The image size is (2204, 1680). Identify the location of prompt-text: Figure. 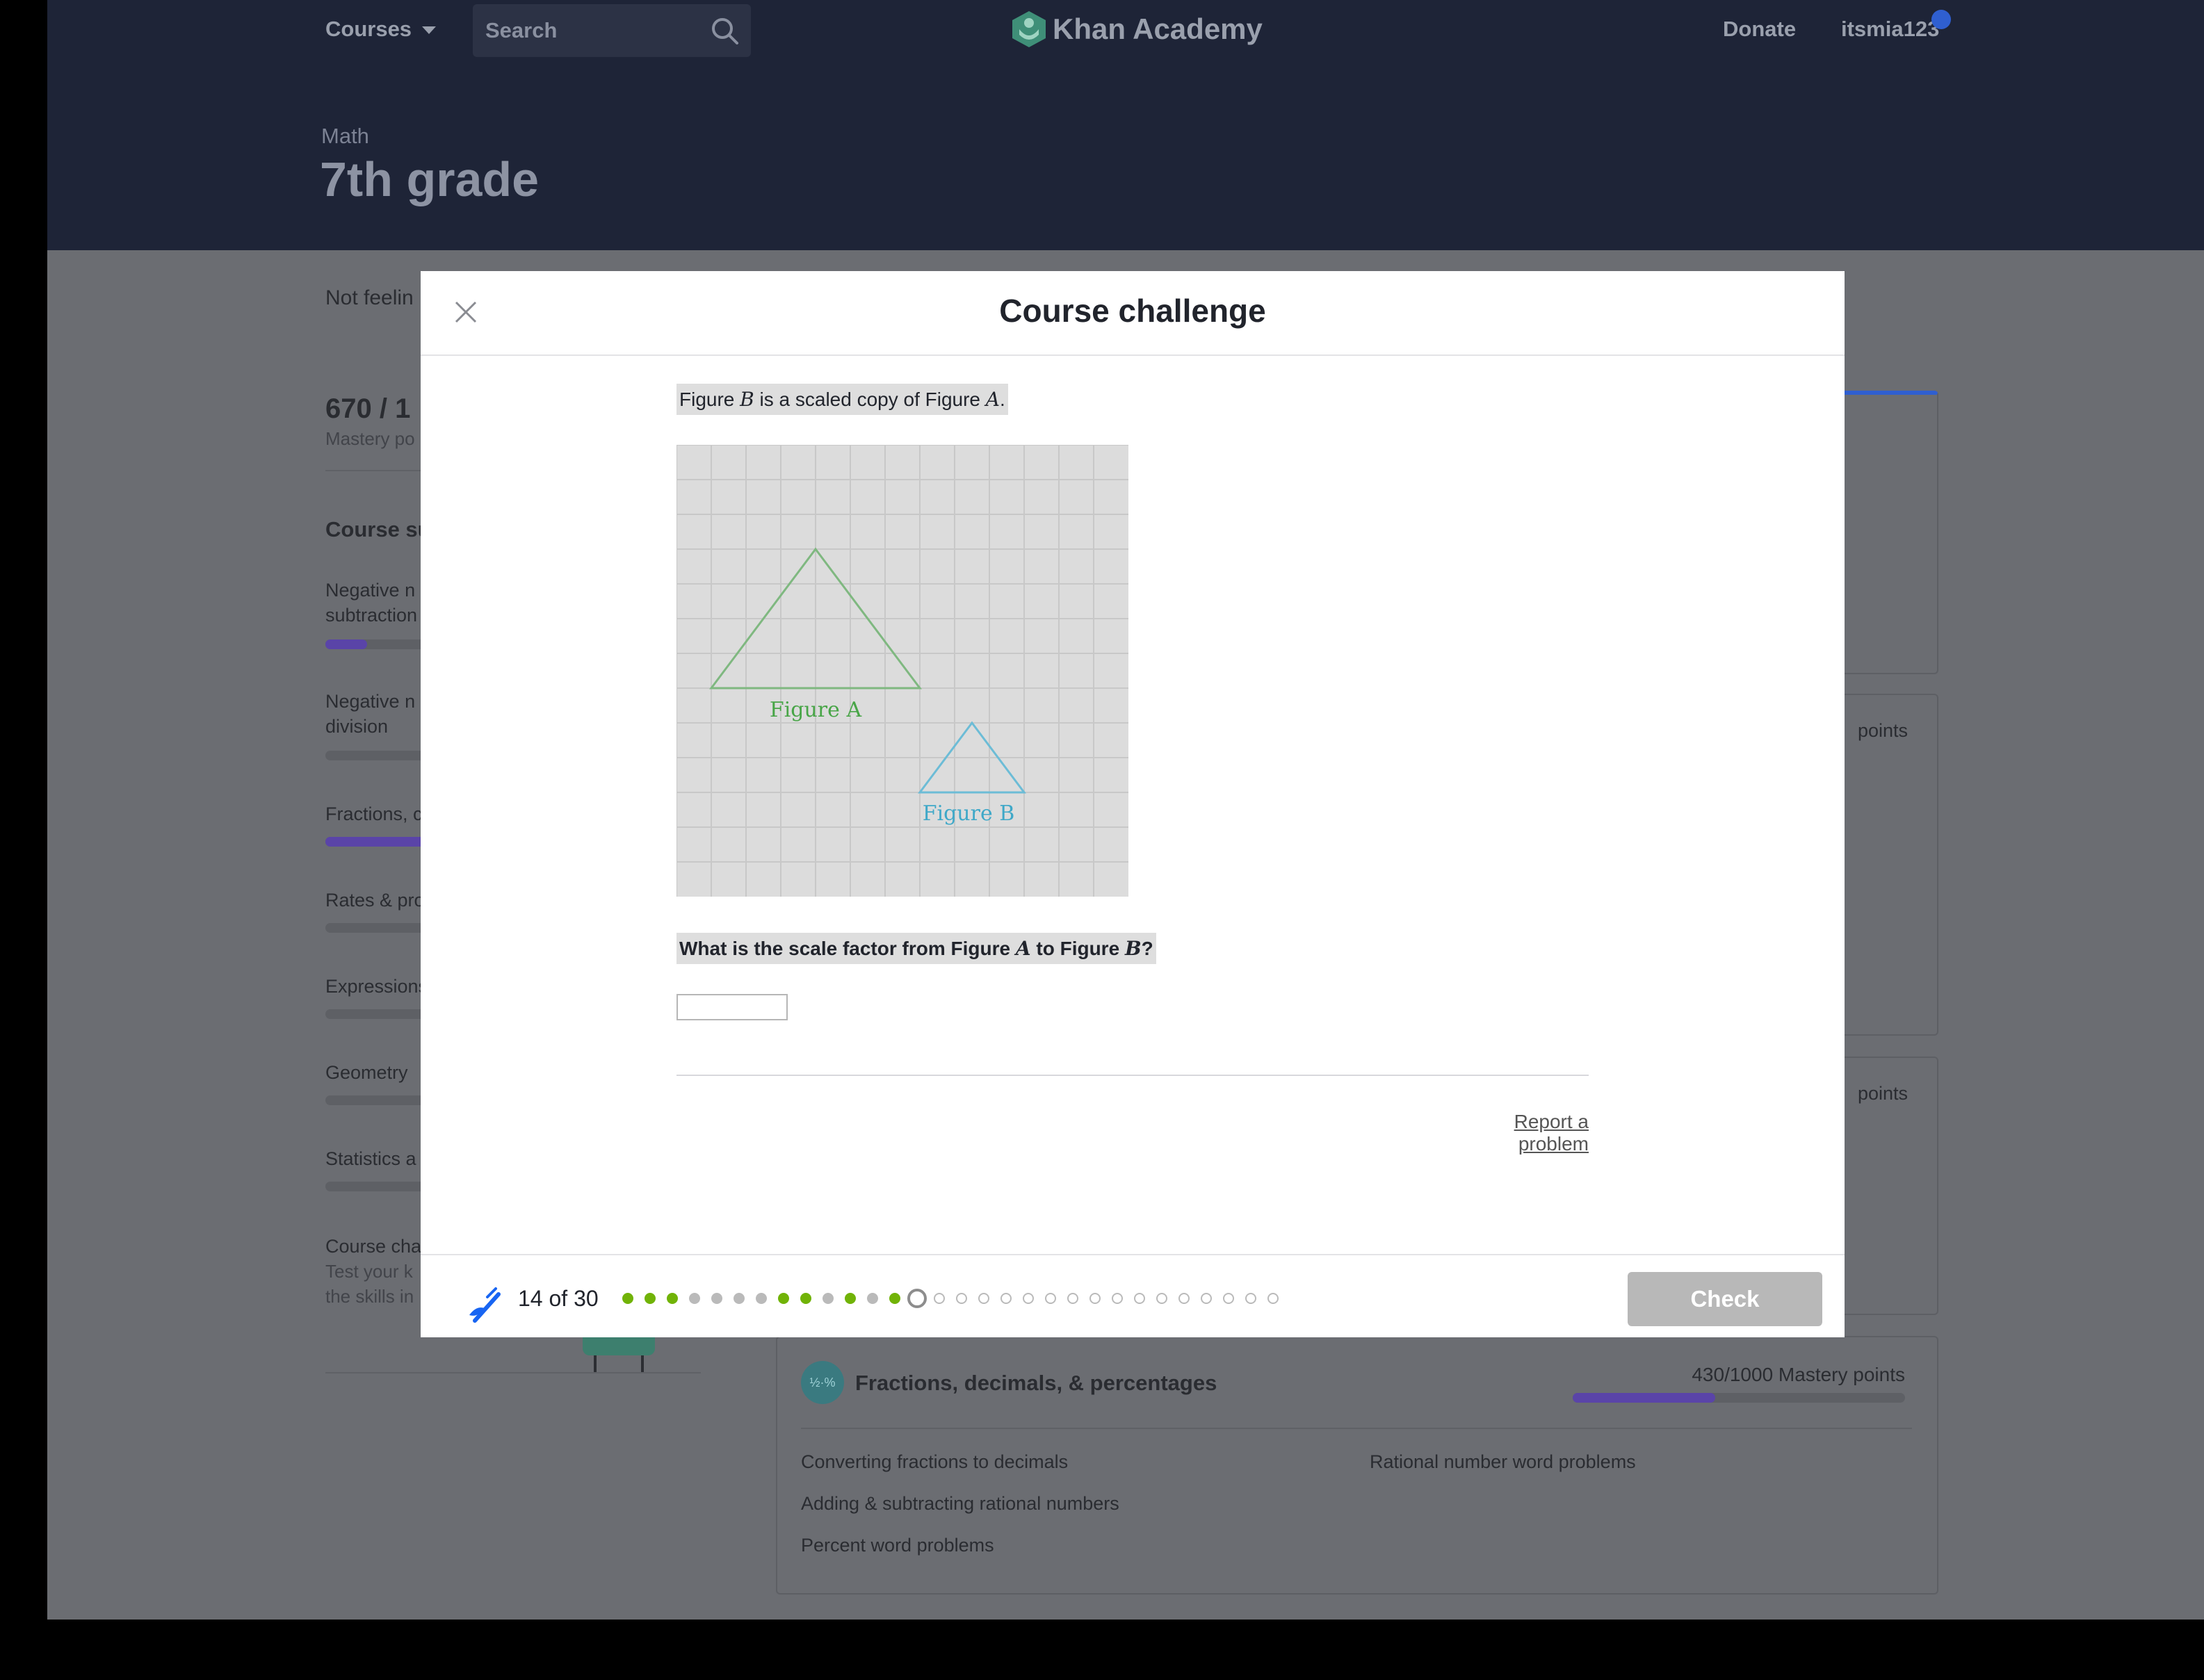
(709, 400).